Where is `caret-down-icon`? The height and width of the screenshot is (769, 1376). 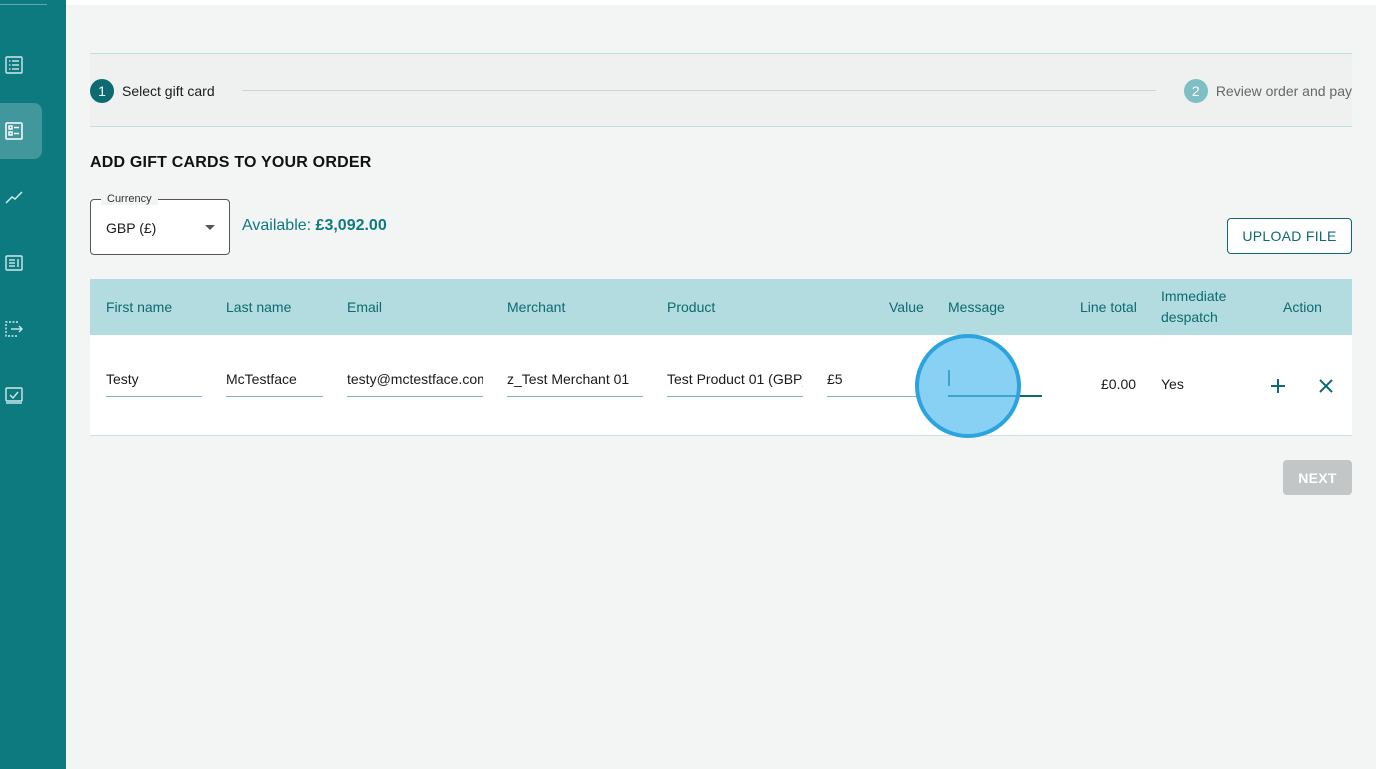 caret-down-icon is located at coordinates (210, 227).